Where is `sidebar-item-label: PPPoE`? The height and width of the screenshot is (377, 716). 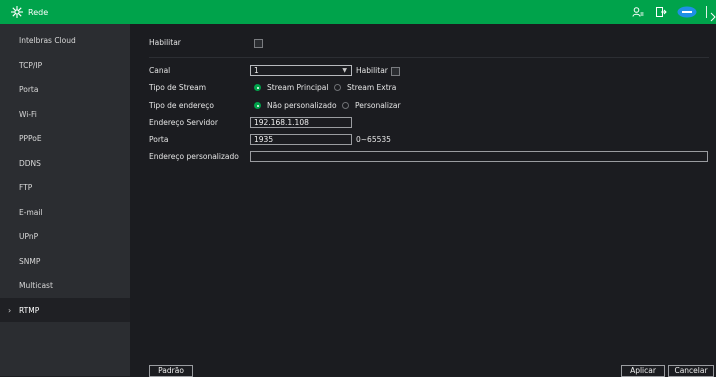 sidebar-item-label: PPPoE is located at coordinates (30, 138).